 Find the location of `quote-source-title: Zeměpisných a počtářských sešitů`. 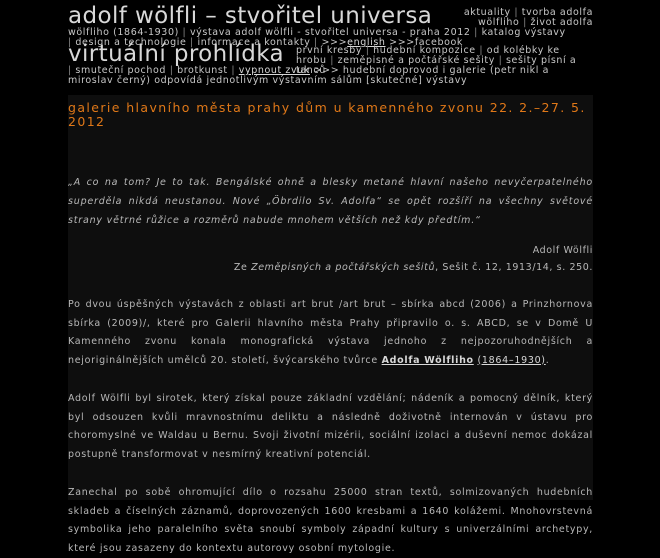

quote-source-title: Zeměpisných a počtářských sešitů is located at coordinates (343, 267).